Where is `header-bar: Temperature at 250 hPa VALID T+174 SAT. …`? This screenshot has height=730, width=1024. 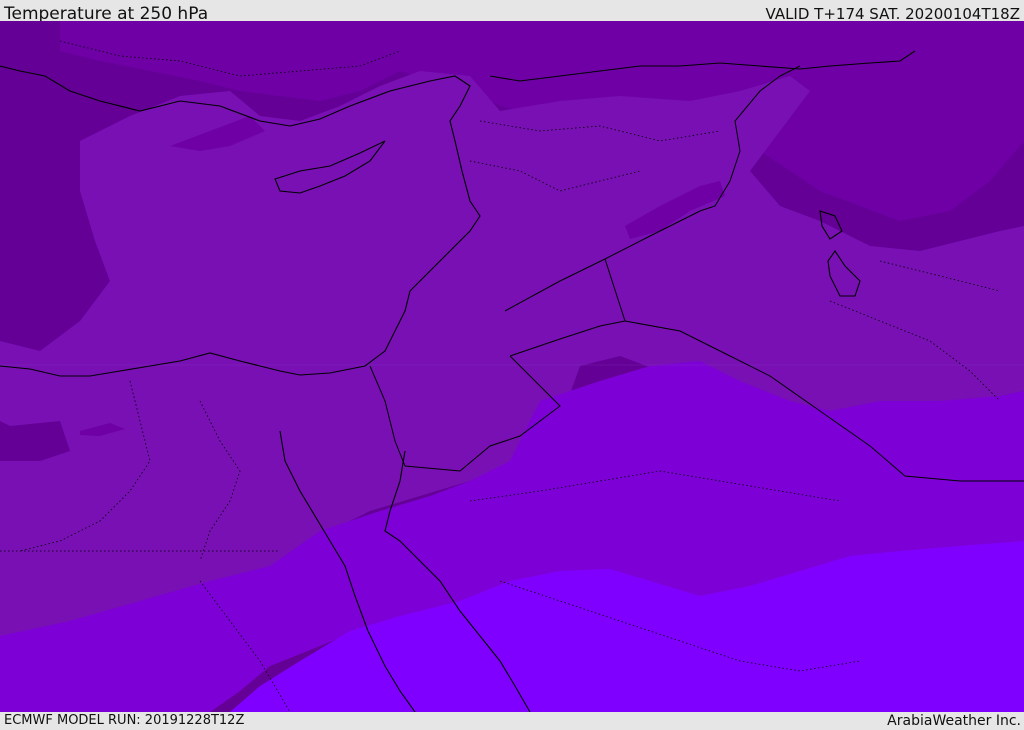
header-bar: Temperature at 250 hPa VALID T+174 SAT. … is located at coordinates (512, 12).